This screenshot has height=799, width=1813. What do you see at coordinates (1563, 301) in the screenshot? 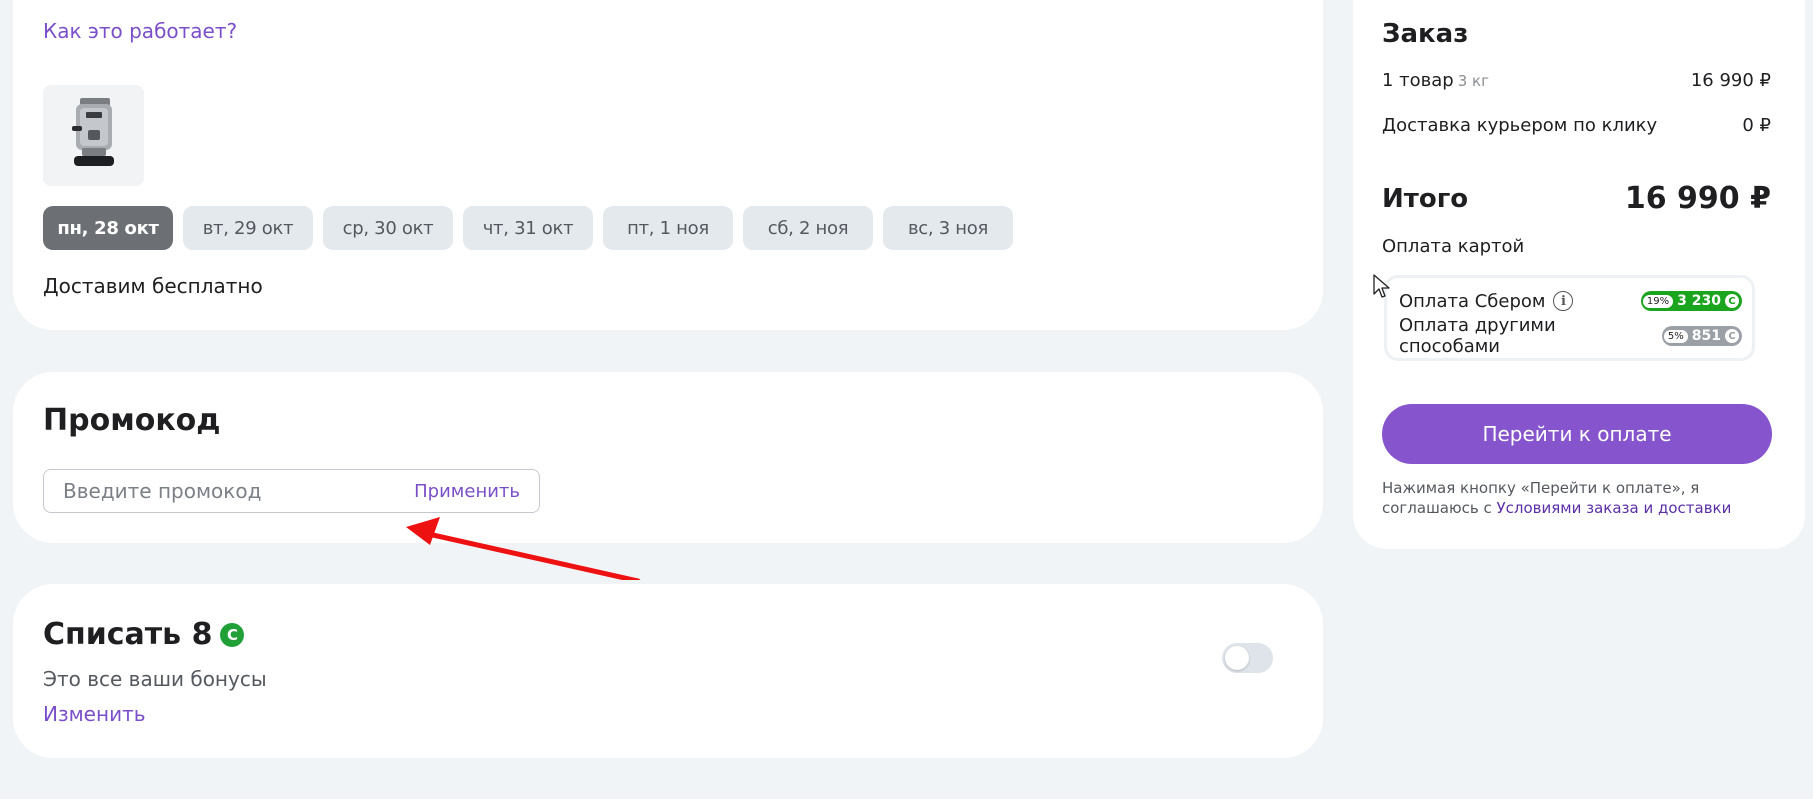
I see `info-icon: i` at bounding box center [1563, 301].